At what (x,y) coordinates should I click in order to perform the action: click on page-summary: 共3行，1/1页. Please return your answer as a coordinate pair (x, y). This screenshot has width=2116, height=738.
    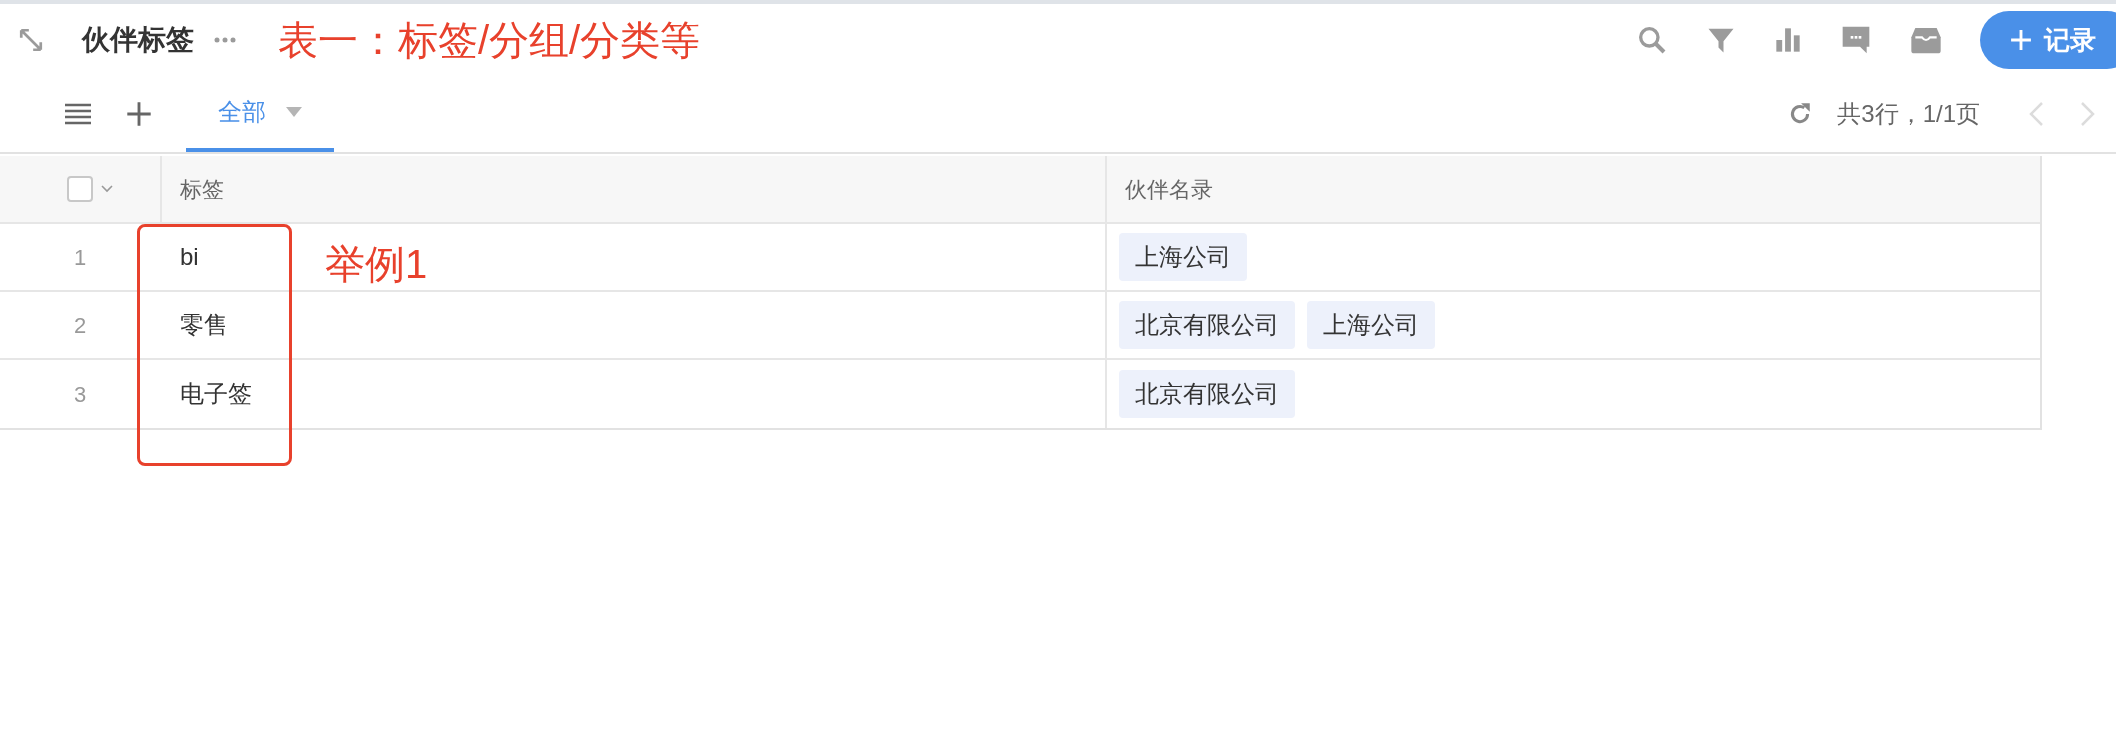
    Looking at the image, I should click on (1908, 114).